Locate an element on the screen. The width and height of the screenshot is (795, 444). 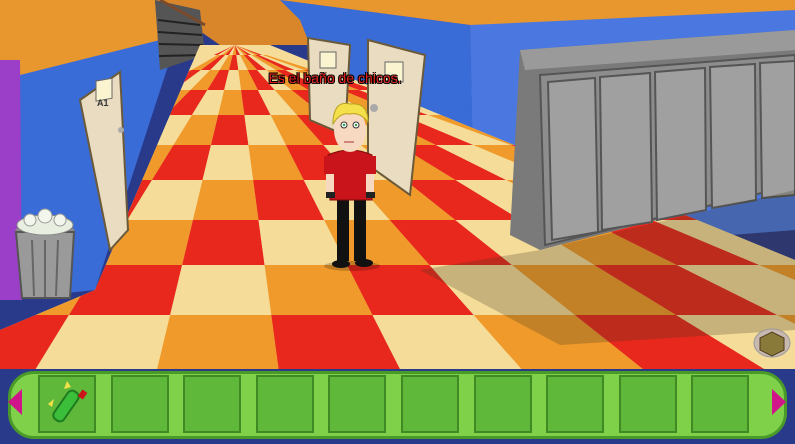
classroom-door-label: A1 is located at coordinates (103, 103).